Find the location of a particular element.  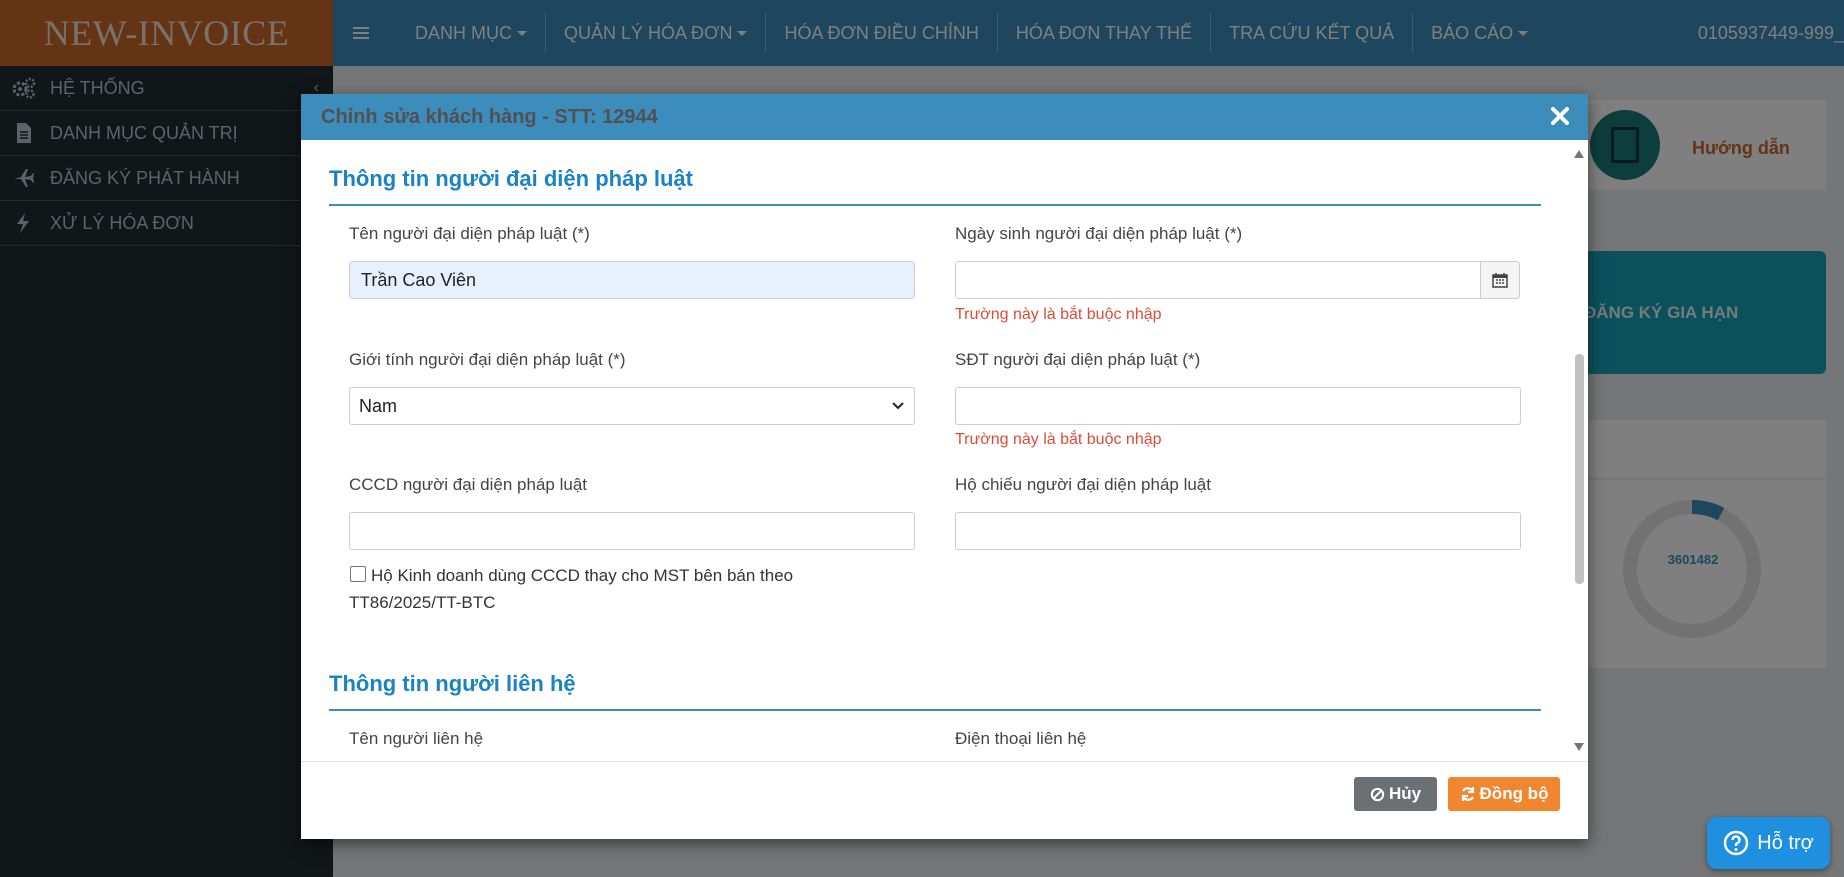

chevron-down-icon is located at coordinates (898, 406).